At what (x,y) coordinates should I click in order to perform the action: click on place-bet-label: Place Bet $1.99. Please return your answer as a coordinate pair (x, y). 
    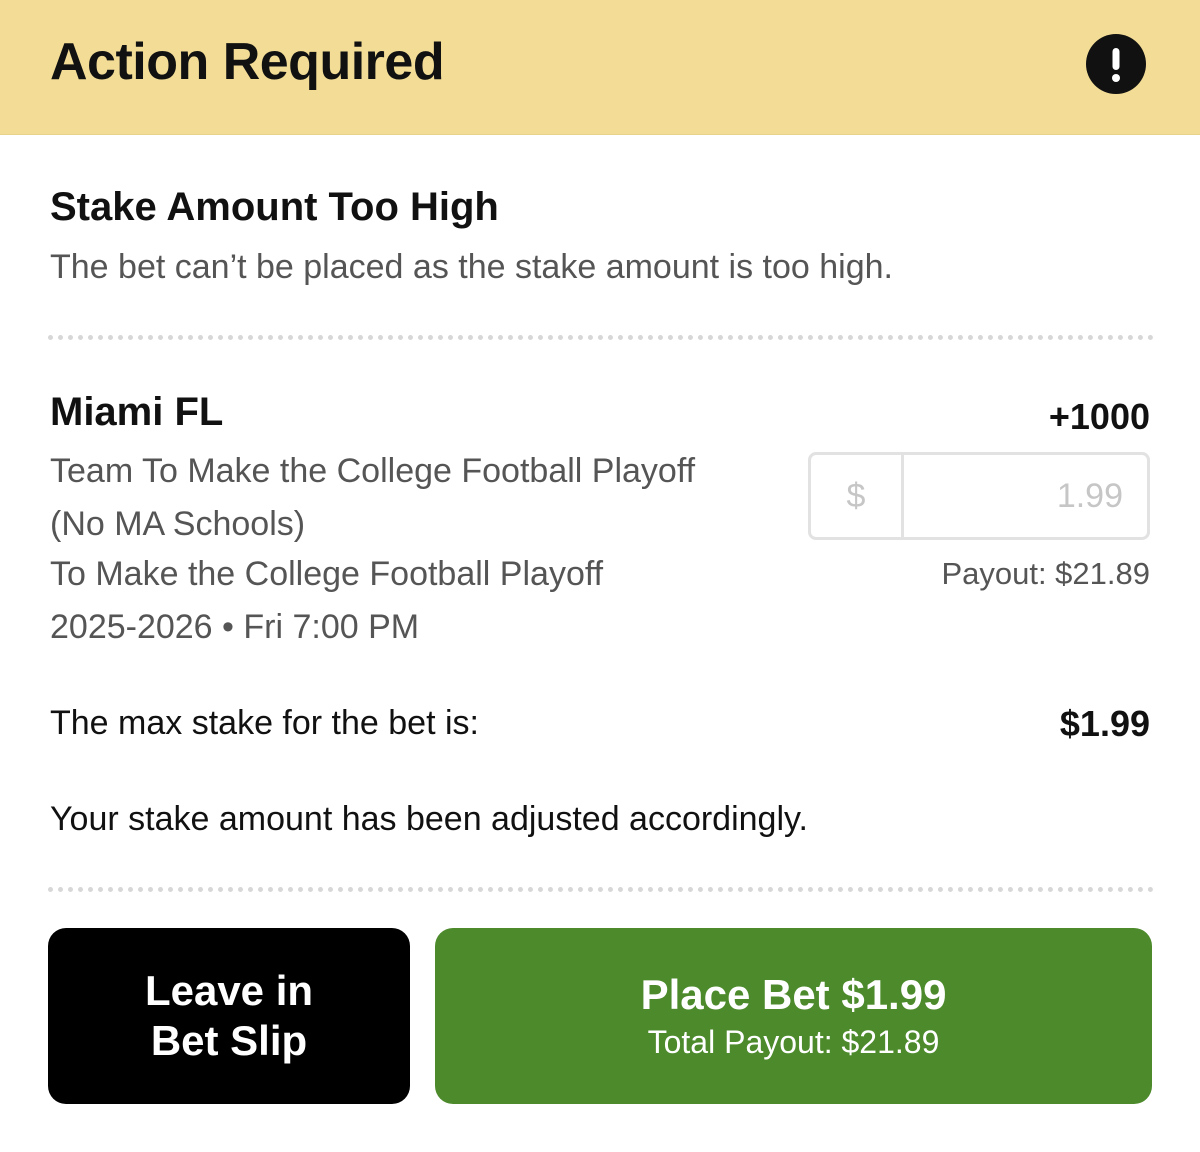
    Looking at the image, I should click on (793, 994).